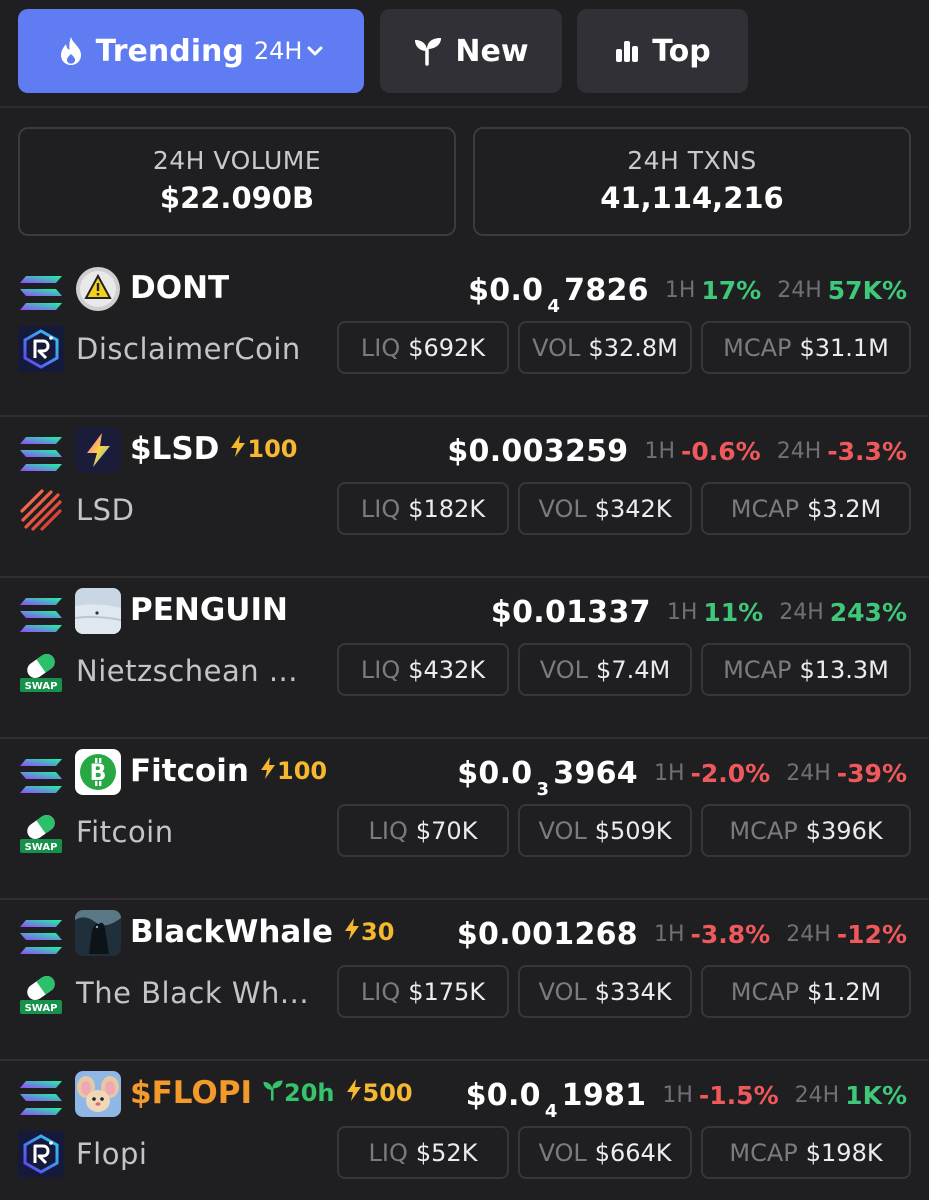 The height and width of the screenshot is (1200, 929). Describe the element at coordinates (262, 932) in the screenshot. I see `token-name-line: BlackWhale 30` at that location.